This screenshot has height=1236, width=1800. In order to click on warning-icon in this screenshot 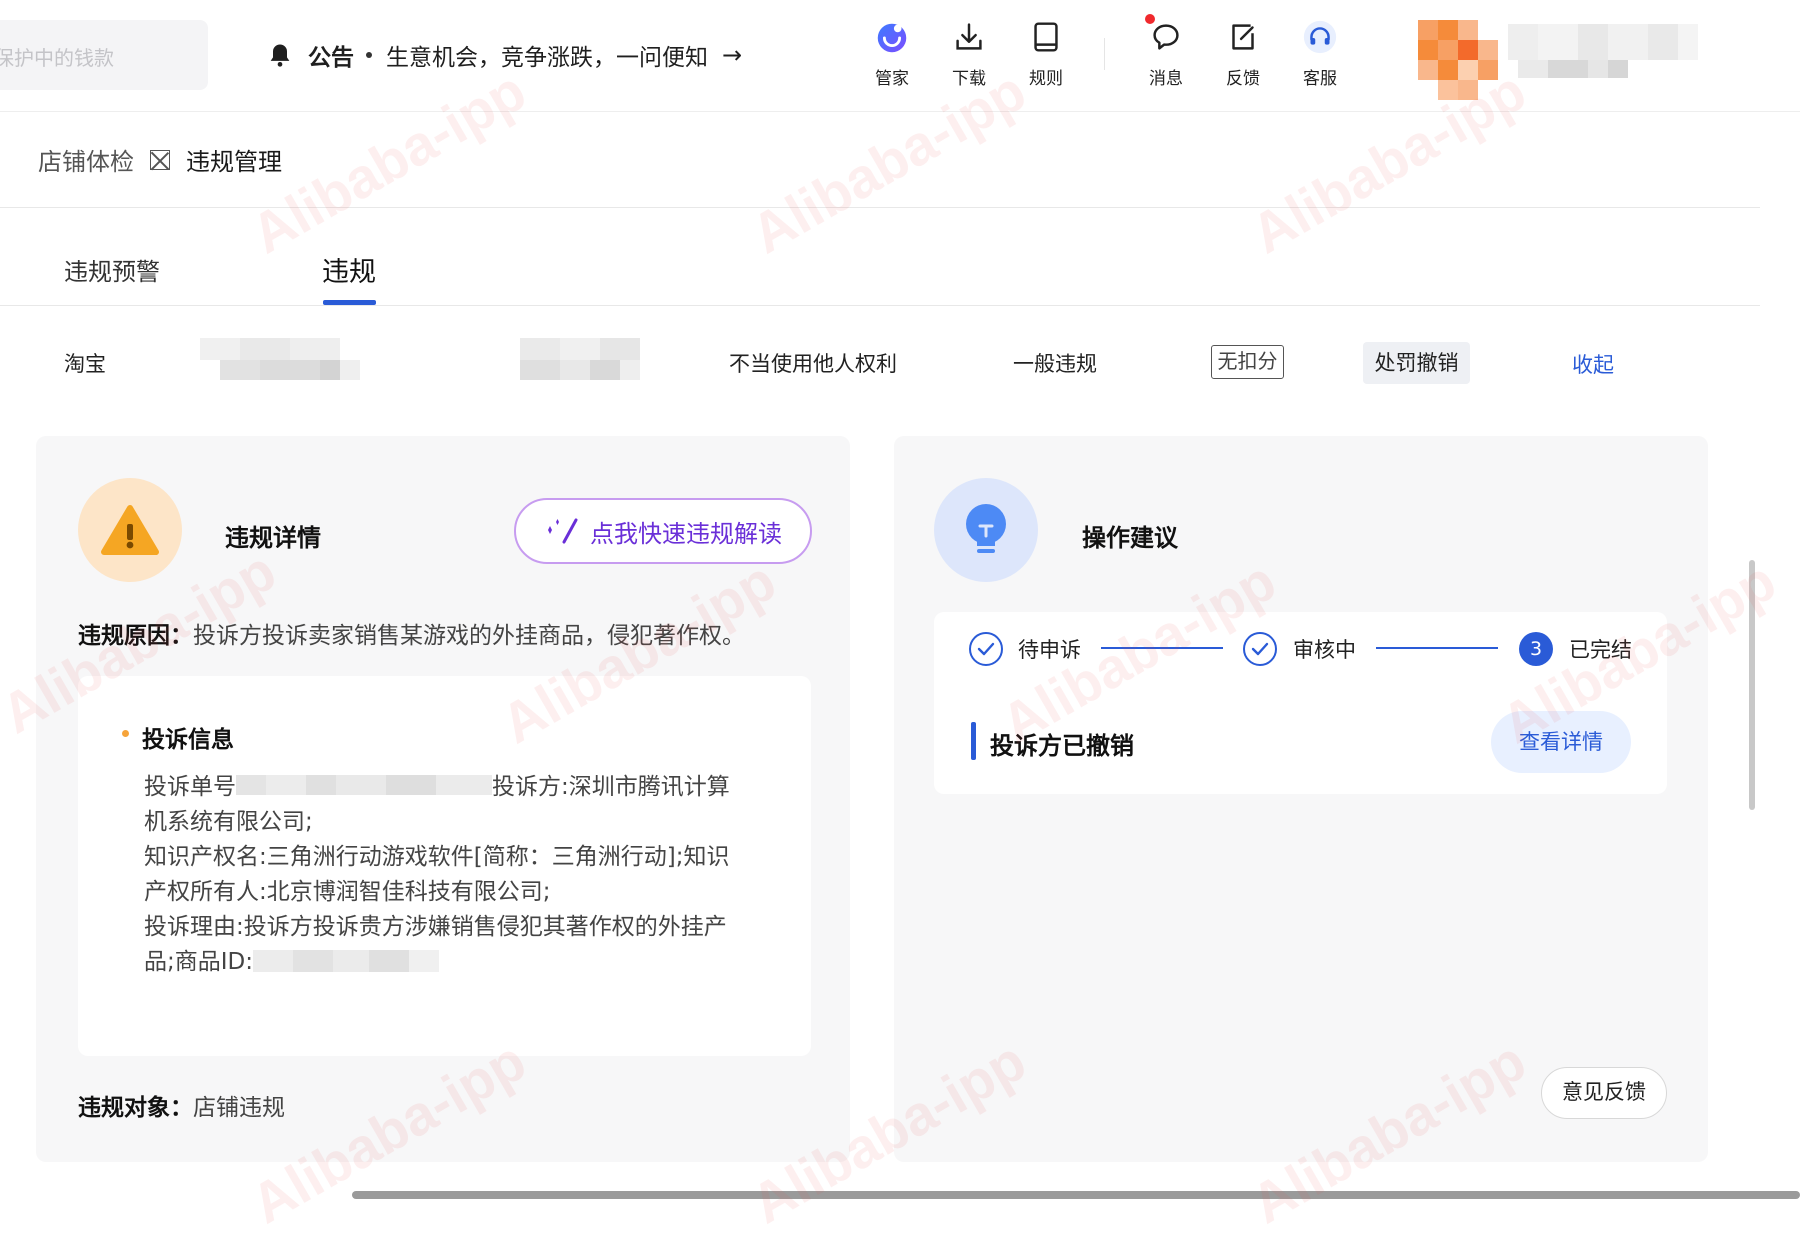, I will do `click(130, 530)`.